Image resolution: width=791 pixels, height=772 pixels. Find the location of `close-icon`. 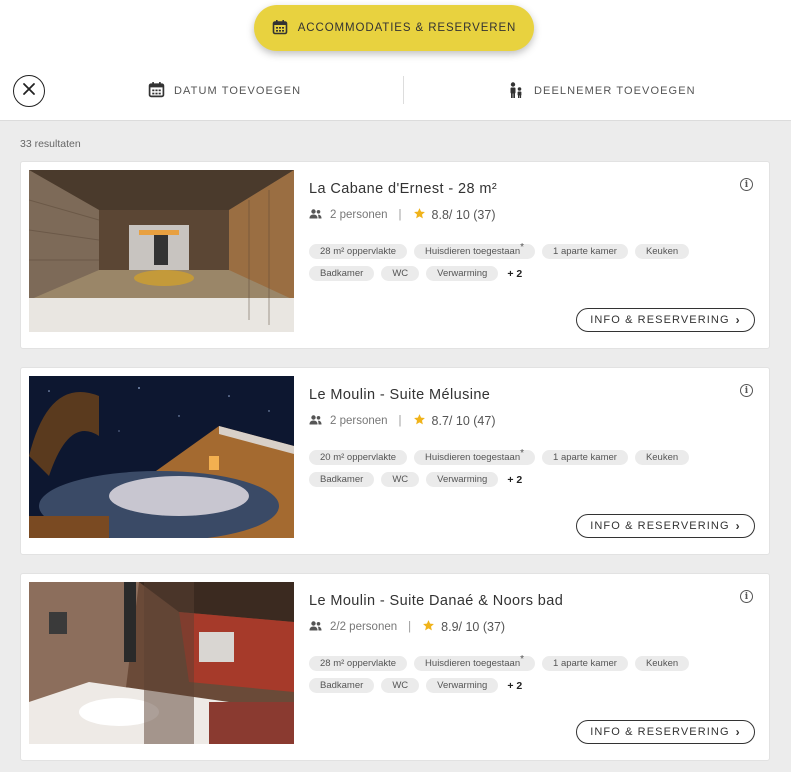

close-icon is located at coordinates (29, 91).